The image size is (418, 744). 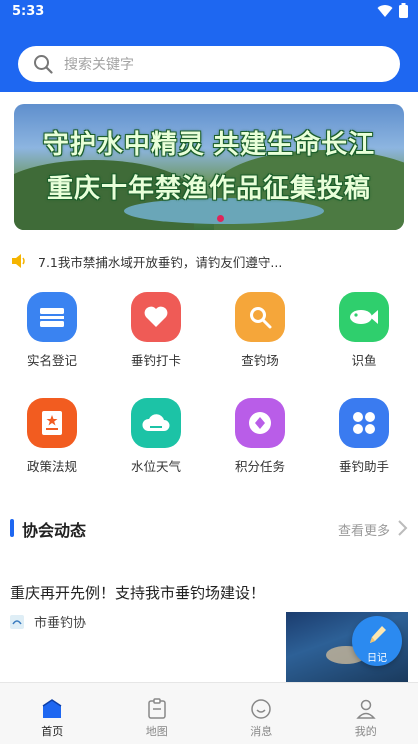 I want to click on grid-item-water-weather: 水位天气, so click(x=156, y=436).